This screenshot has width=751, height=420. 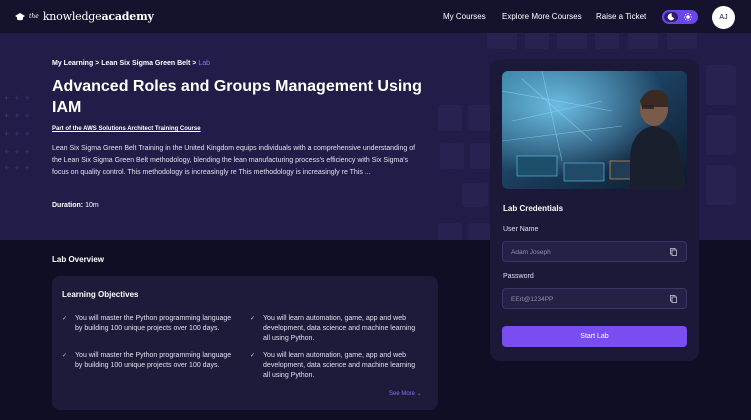 I want to click on lab-hero-image, so click(x=594, y=130).